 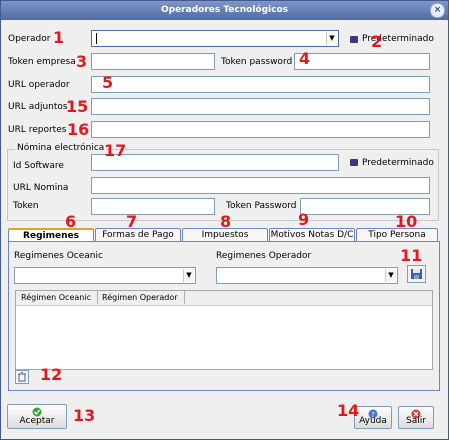 What do you see at coordinates (260, 106) in the screenshot?
I see `url-adjuntos-field` at bounding box center [260, 106].